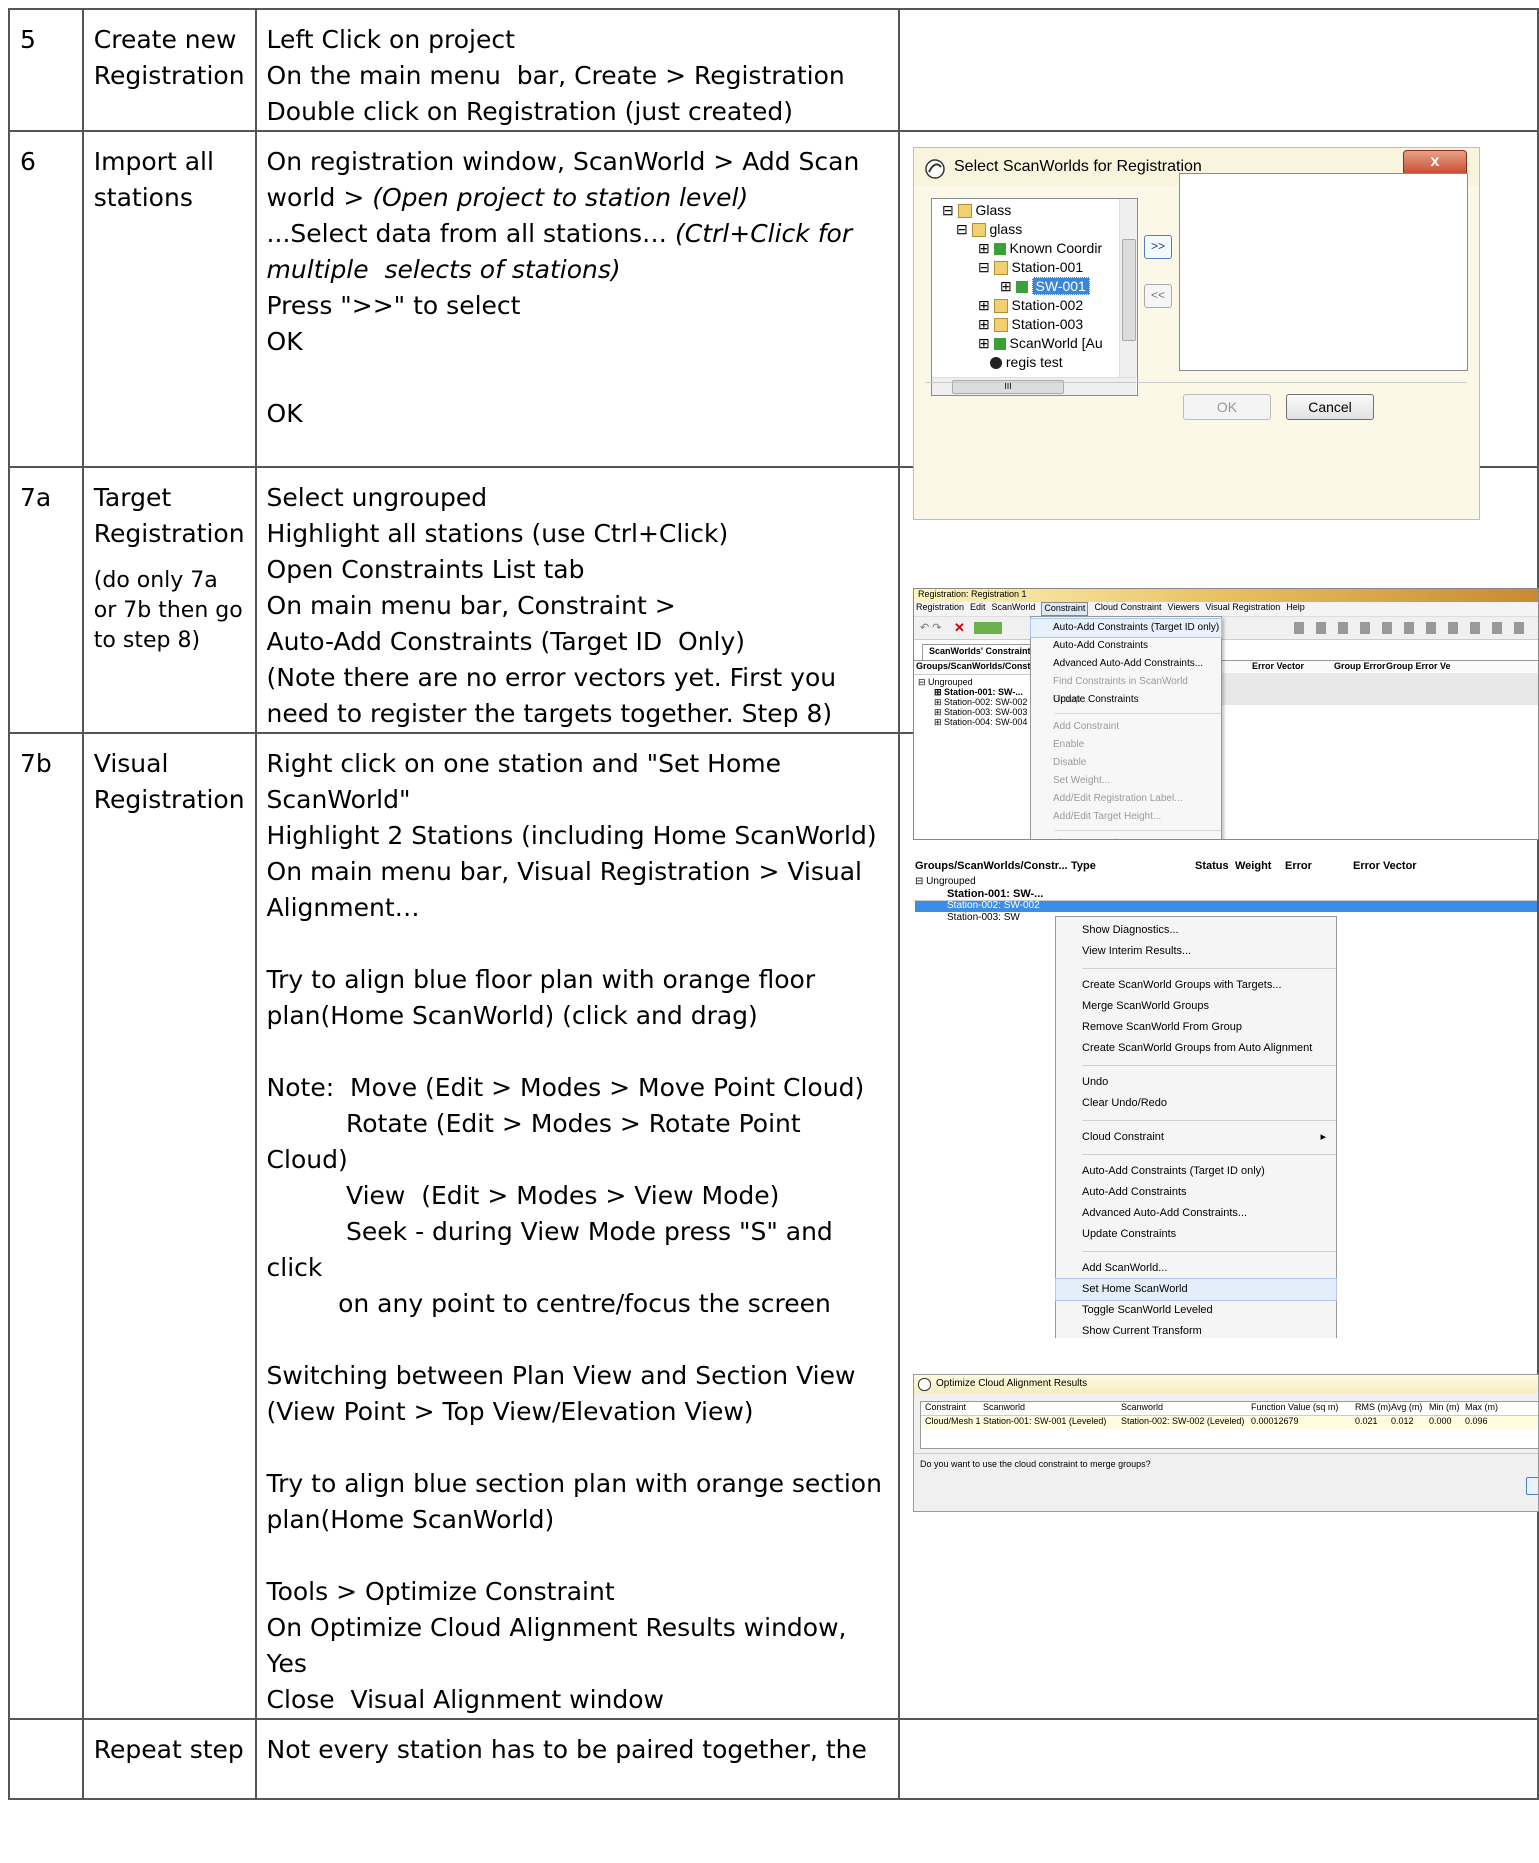  Describe the element at coordinates (1126, 646) in the screenshot. I see `constraint-menu-item: Auto-Add Constraints` at that location.